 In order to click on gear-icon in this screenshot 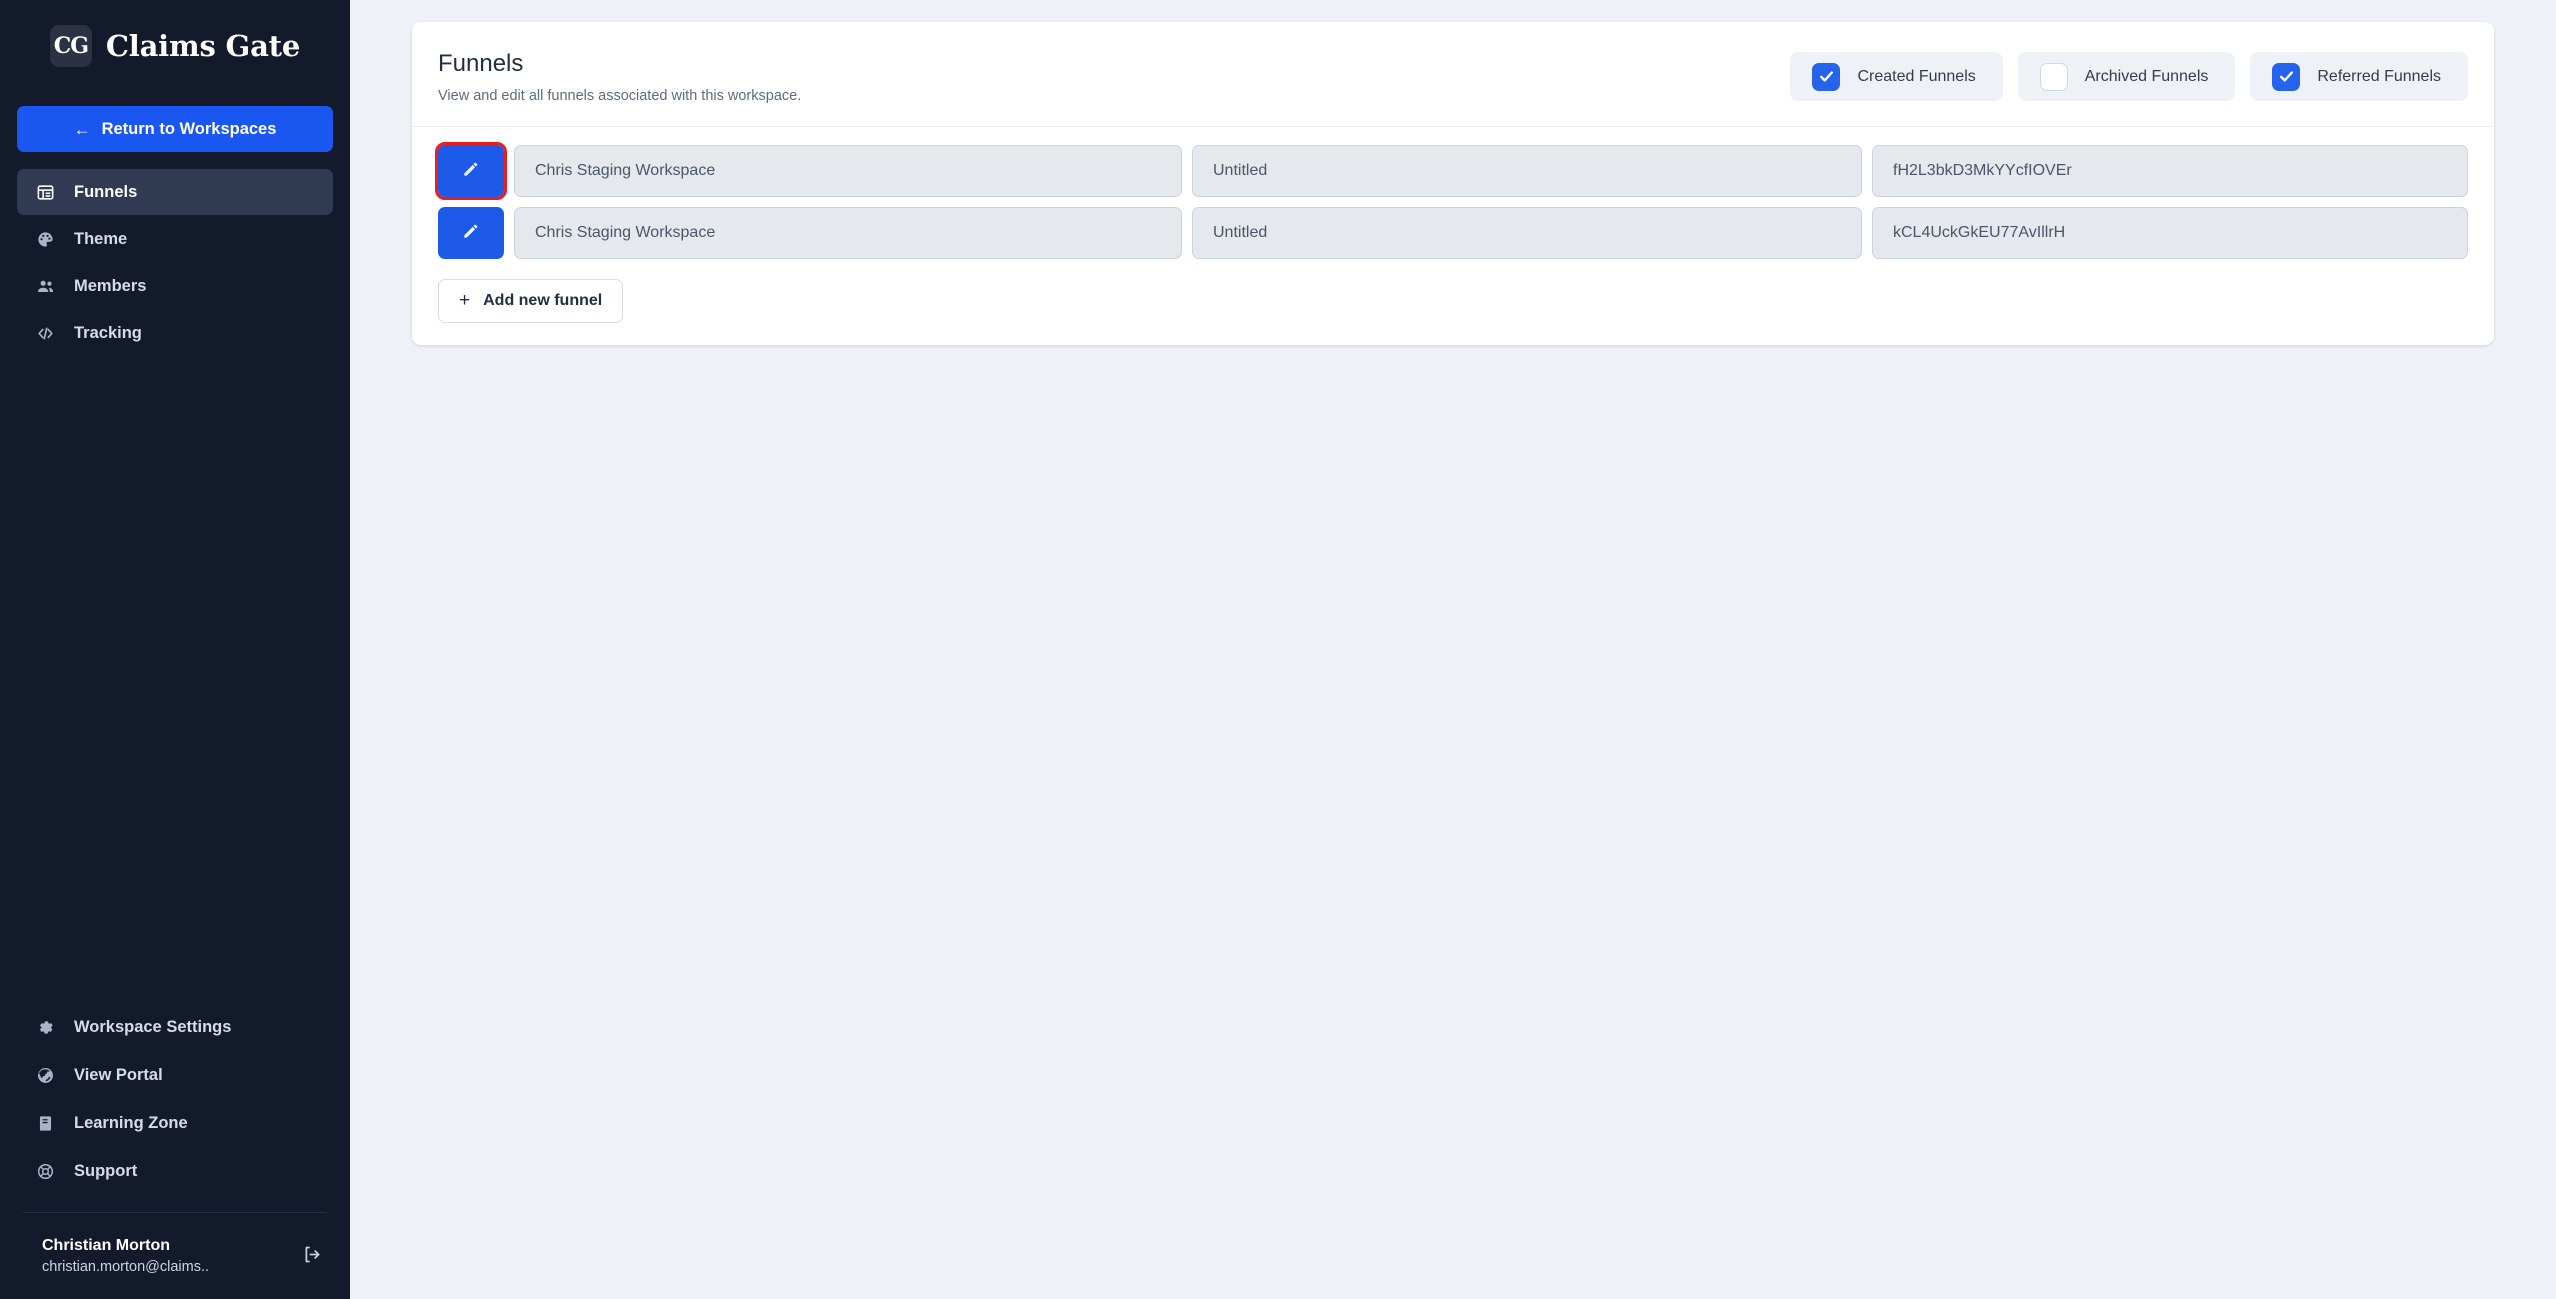, I will do `click(45, 1028)`.